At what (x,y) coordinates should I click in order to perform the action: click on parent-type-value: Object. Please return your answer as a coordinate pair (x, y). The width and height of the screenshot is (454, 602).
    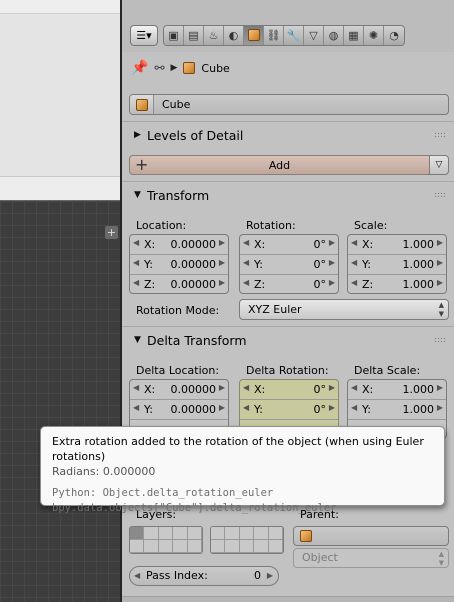
    Looking at the image, I should click on (320, 557).